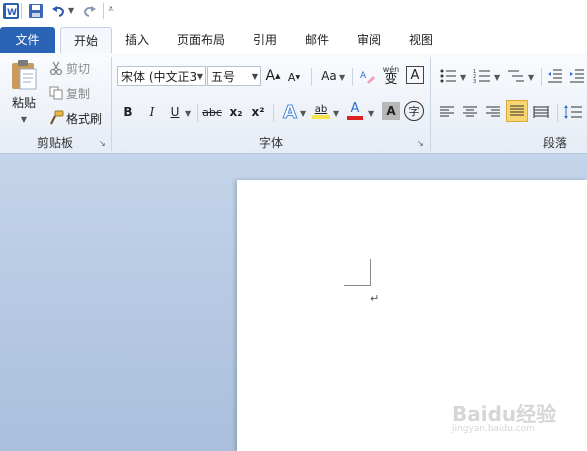  Describe the element at coordinates (270, 76) in the screenshot. I see `grow-font-label: A` at that location.